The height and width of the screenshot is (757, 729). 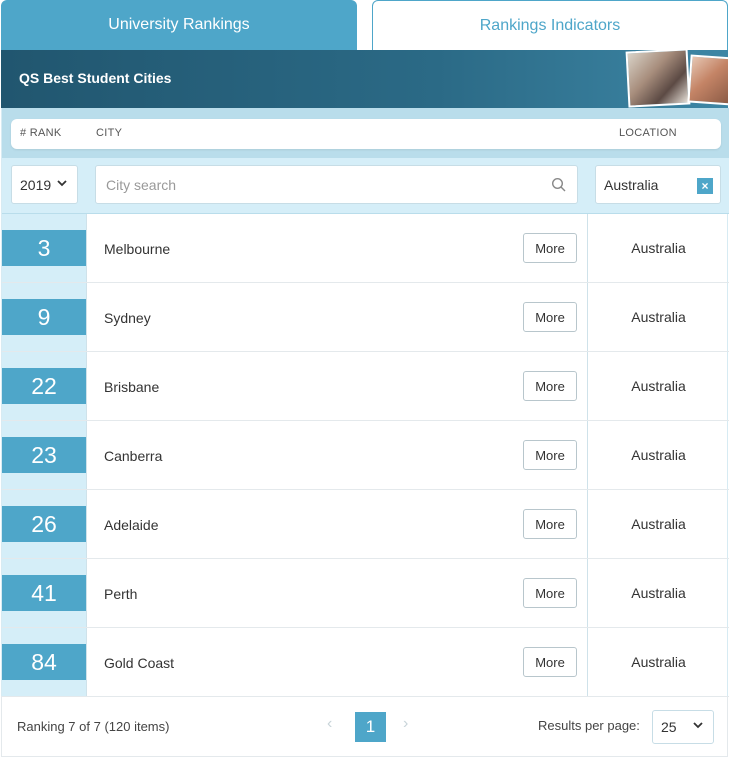 I want to click on city-name: Sydney, so click(x=127, y=318).